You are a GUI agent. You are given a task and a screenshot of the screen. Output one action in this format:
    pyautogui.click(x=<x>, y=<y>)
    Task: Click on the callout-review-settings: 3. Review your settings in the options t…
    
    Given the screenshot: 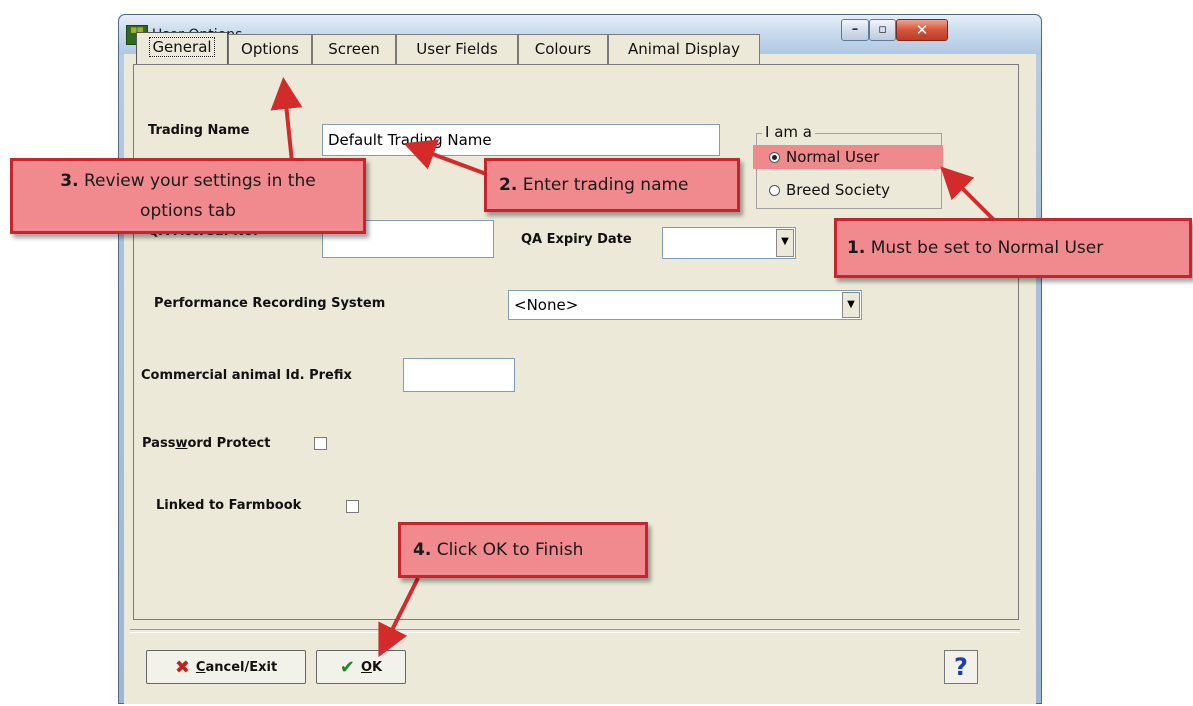 What is the action you would take?
    pyautogui.click(x=188, y=196)
    